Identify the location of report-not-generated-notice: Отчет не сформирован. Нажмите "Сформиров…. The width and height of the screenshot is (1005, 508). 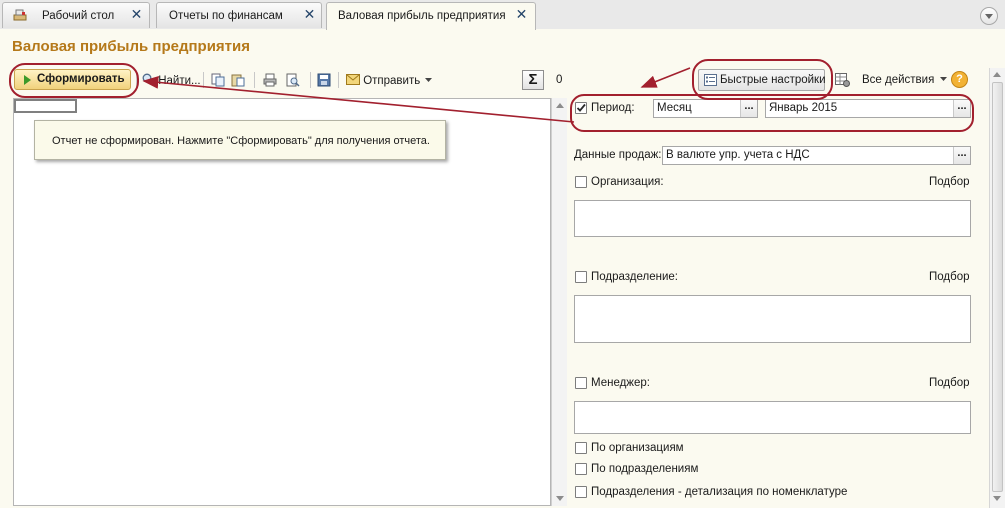
(240, 140).